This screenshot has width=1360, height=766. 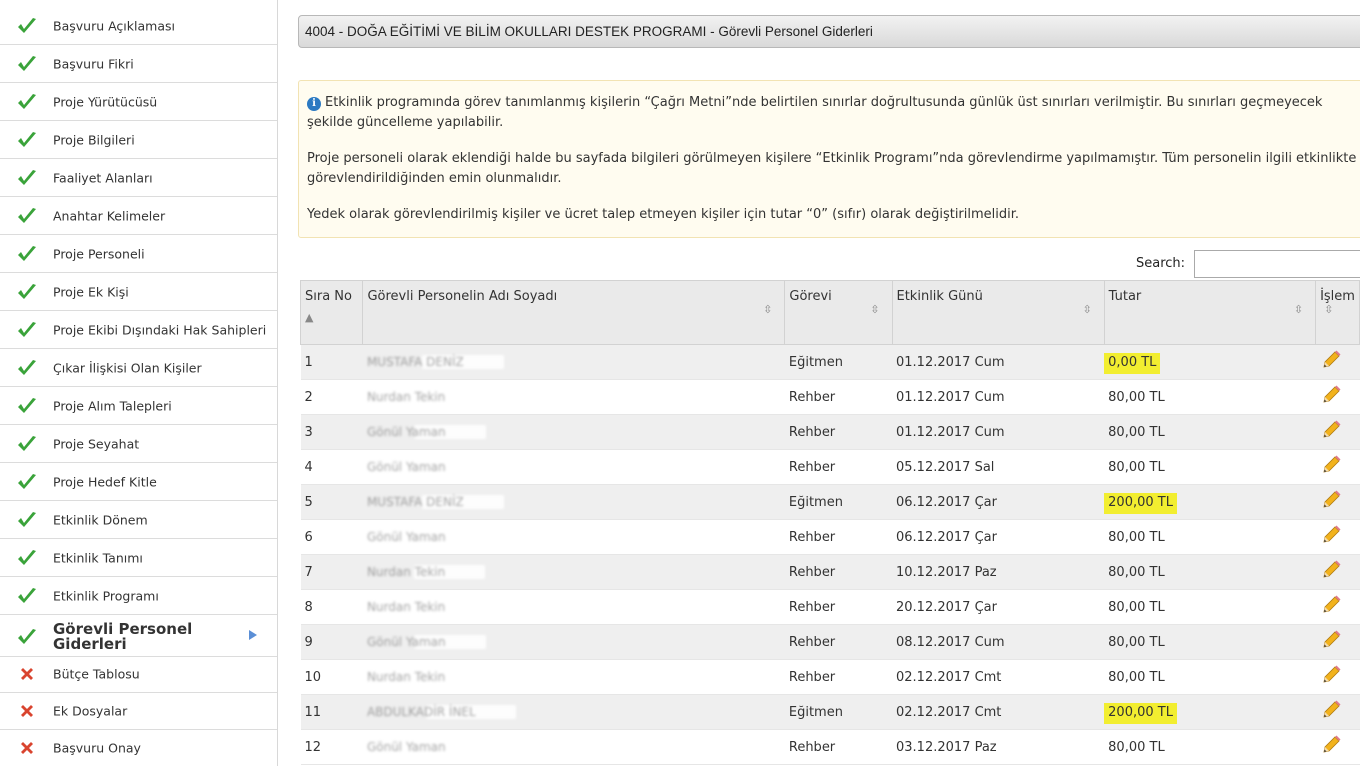 What do you see at coordinates (103, 178) in the screenshot?
I see `sidebar-item-label: Faaliyet Alanları` at bounding box center [103, 178].